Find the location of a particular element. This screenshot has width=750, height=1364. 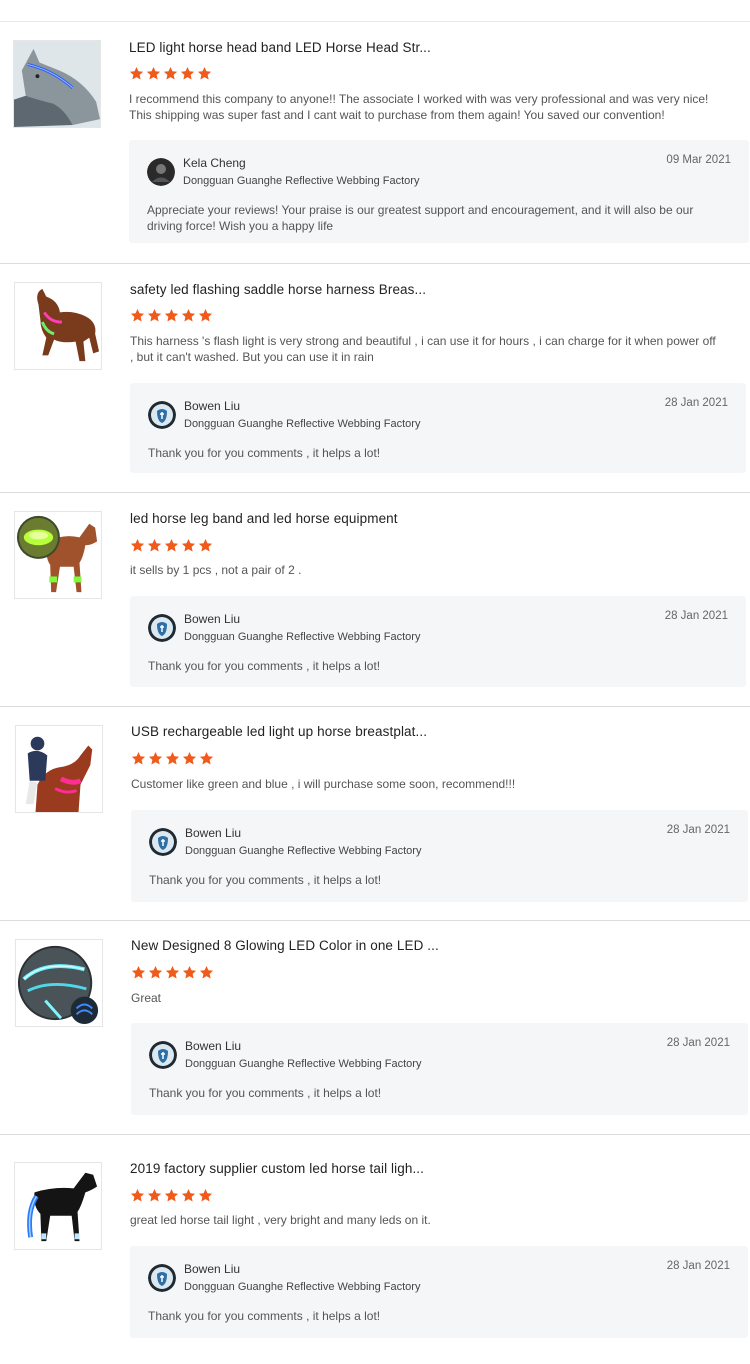

horse-head-led-image is located at coordinates (57, 84).